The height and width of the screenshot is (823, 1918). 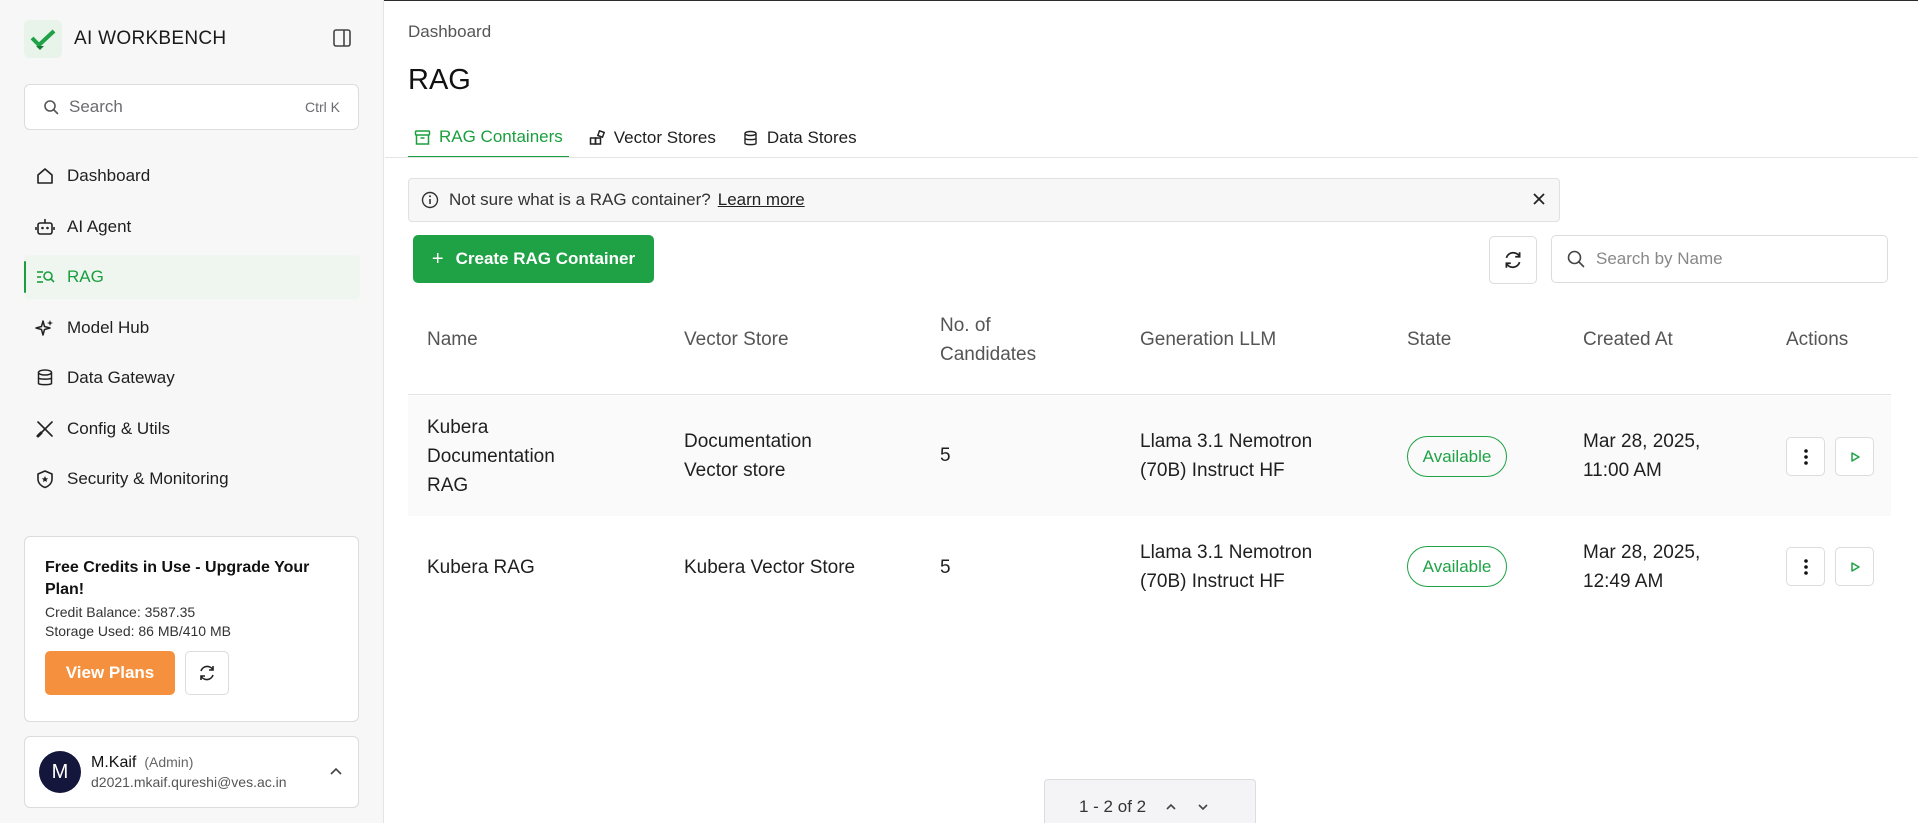 I want to click on search-by-name-input: Search by Name, so click(x=1719, y=259).